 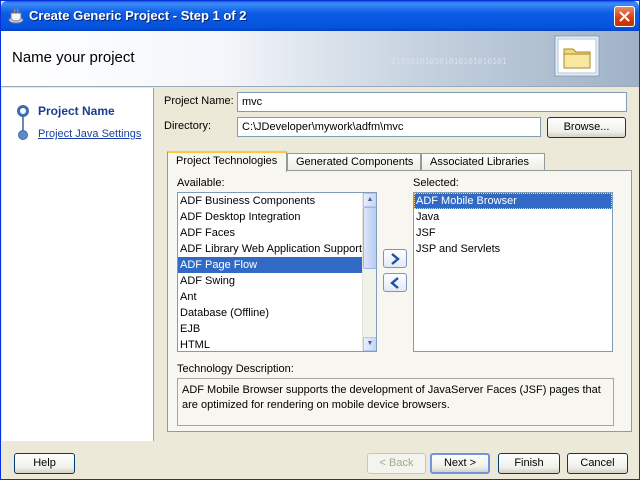 I want to click on list-item: ADF Faces, so click(x=277, y=233).